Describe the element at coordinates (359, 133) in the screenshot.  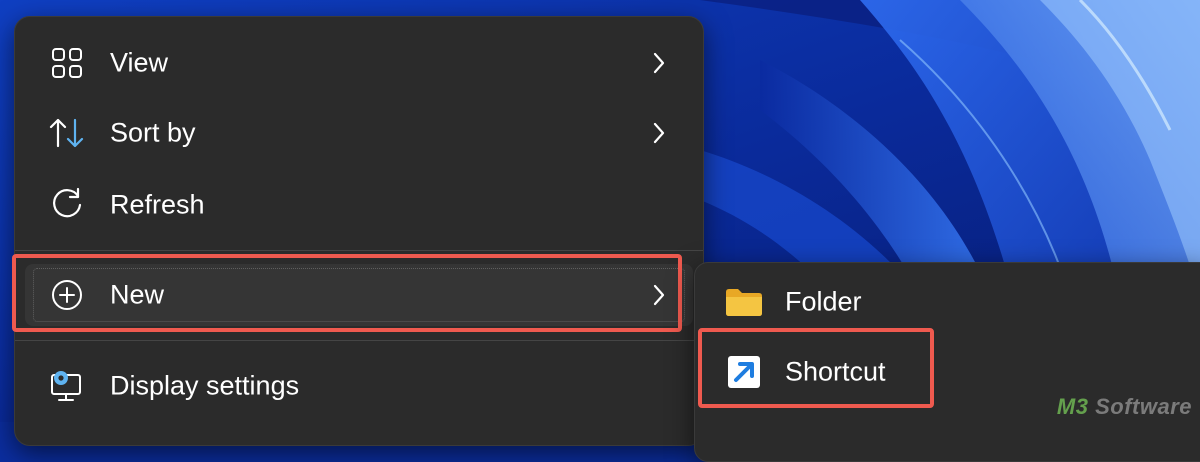
I see `menu-item-sort-by: Sort by` at that location.